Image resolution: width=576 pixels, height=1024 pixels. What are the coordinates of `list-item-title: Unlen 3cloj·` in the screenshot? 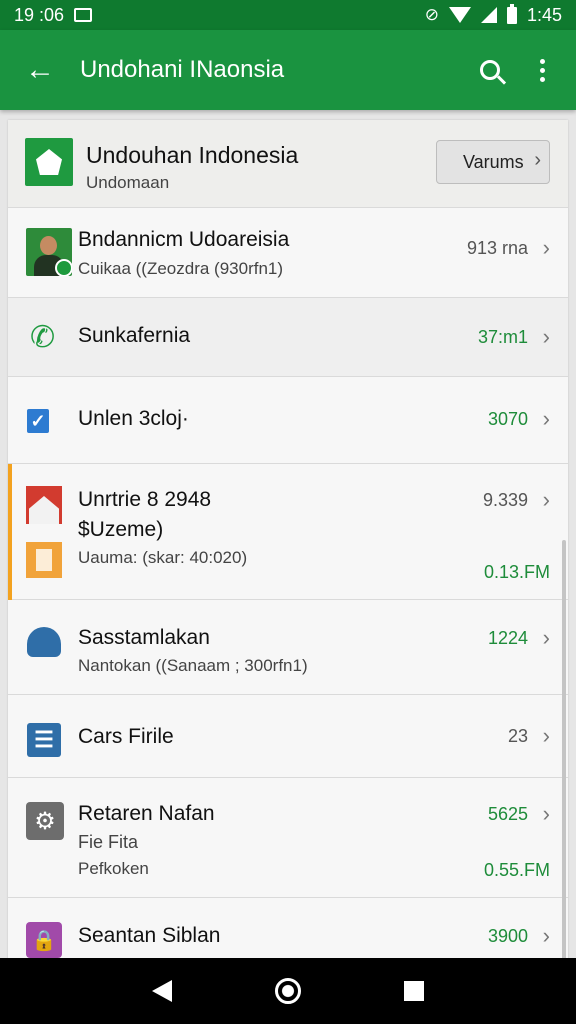 It's located at (133, 418).